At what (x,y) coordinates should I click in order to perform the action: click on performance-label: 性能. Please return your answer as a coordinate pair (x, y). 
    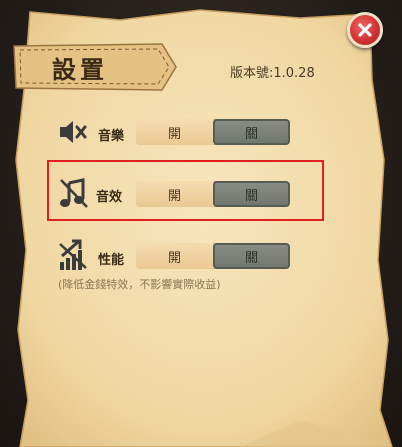
    Looking at the image, I should click on (111, 260).